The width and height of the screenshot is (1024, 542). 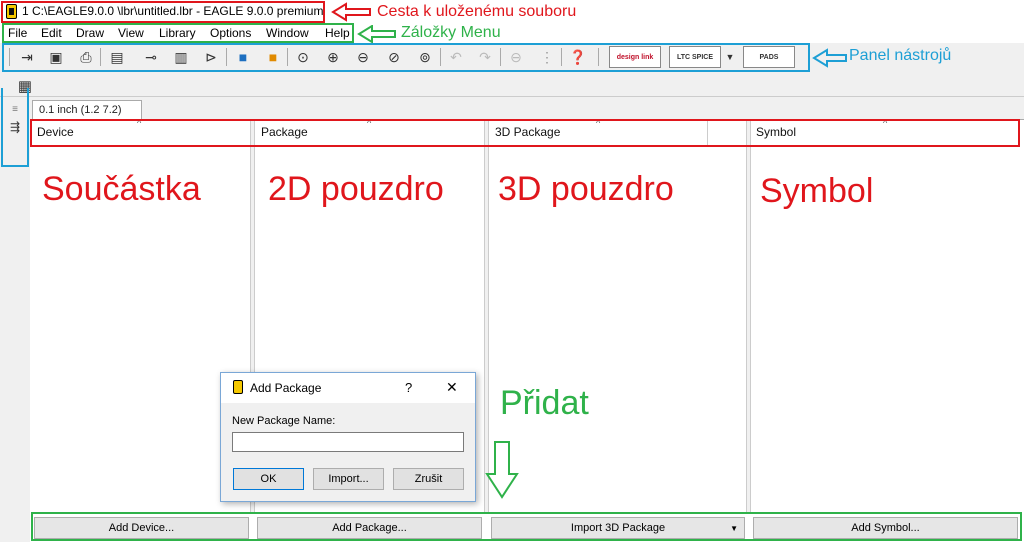 What do you see at coordinates (502, 470) in the screenshot?
I see `arrow-down-icon` at bounding box center [502, 470].